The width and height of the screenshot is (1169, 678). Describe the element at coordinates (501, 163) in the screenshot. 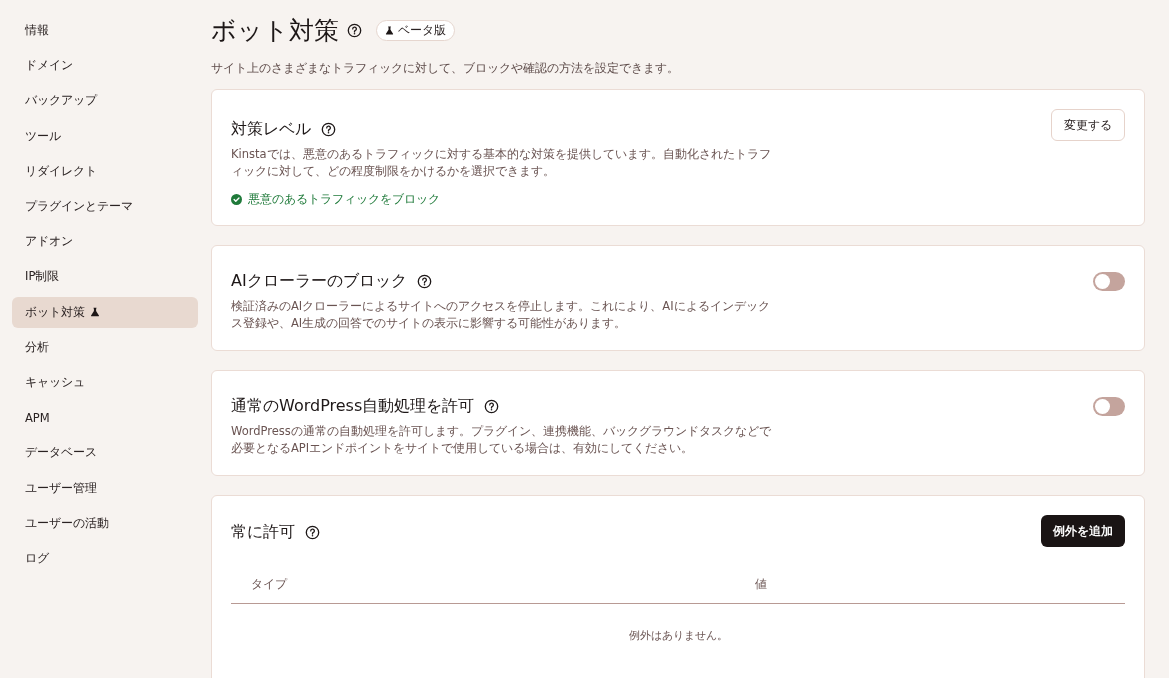

I see `section-description: Kinstaでは、悪意のあるトラフィックに対する基本的な対策を提供しています。自動化されたトラフィックに対して、どの程度制限をかけるかを選択できます。` at that location.